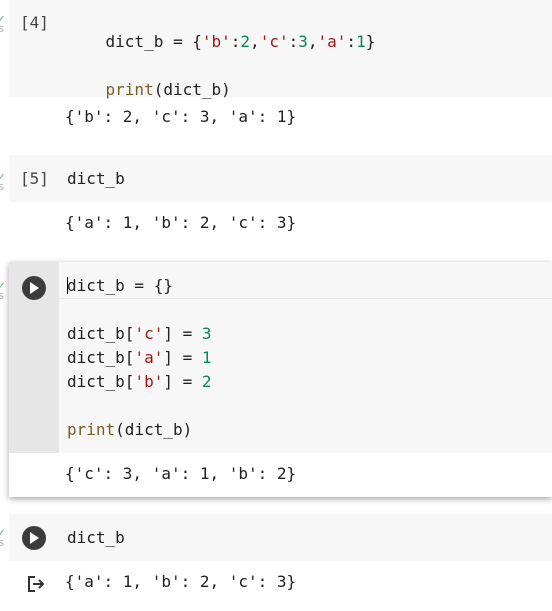 This screenshot has height=611, width=552. What do you see at coordinates (139, 381) in the screenshot?
I see `code-line: dict_b['b'] = 2` at bounding box center [139, 381].